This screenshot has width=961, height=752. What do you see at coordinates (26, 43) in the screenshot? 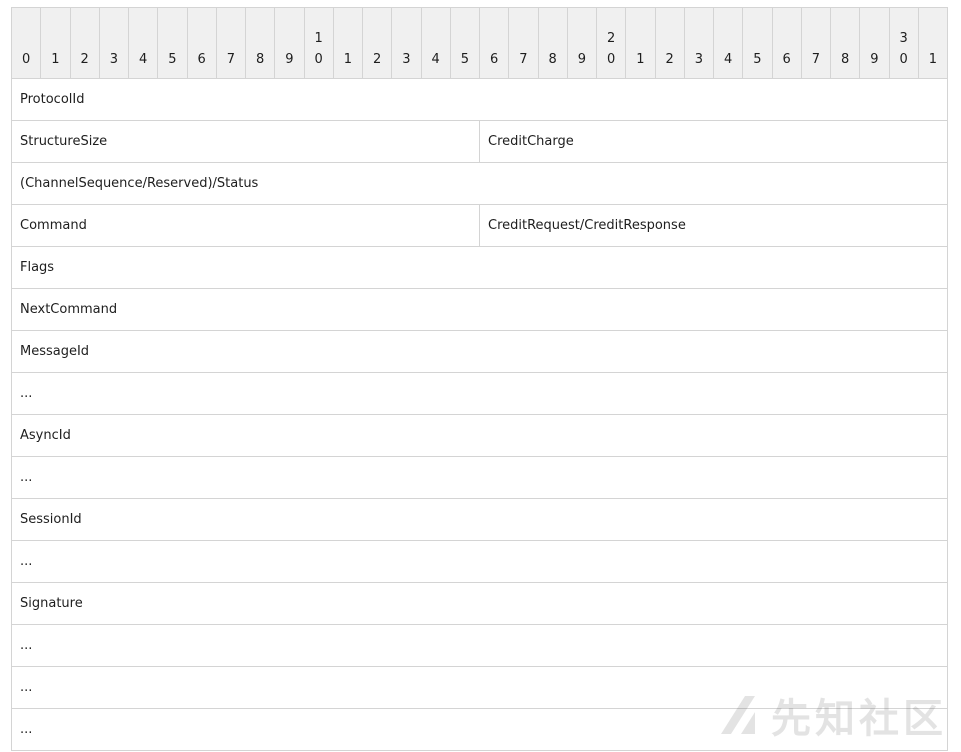
I see `bit-index-header: 0` at bounding box center [26, 43].